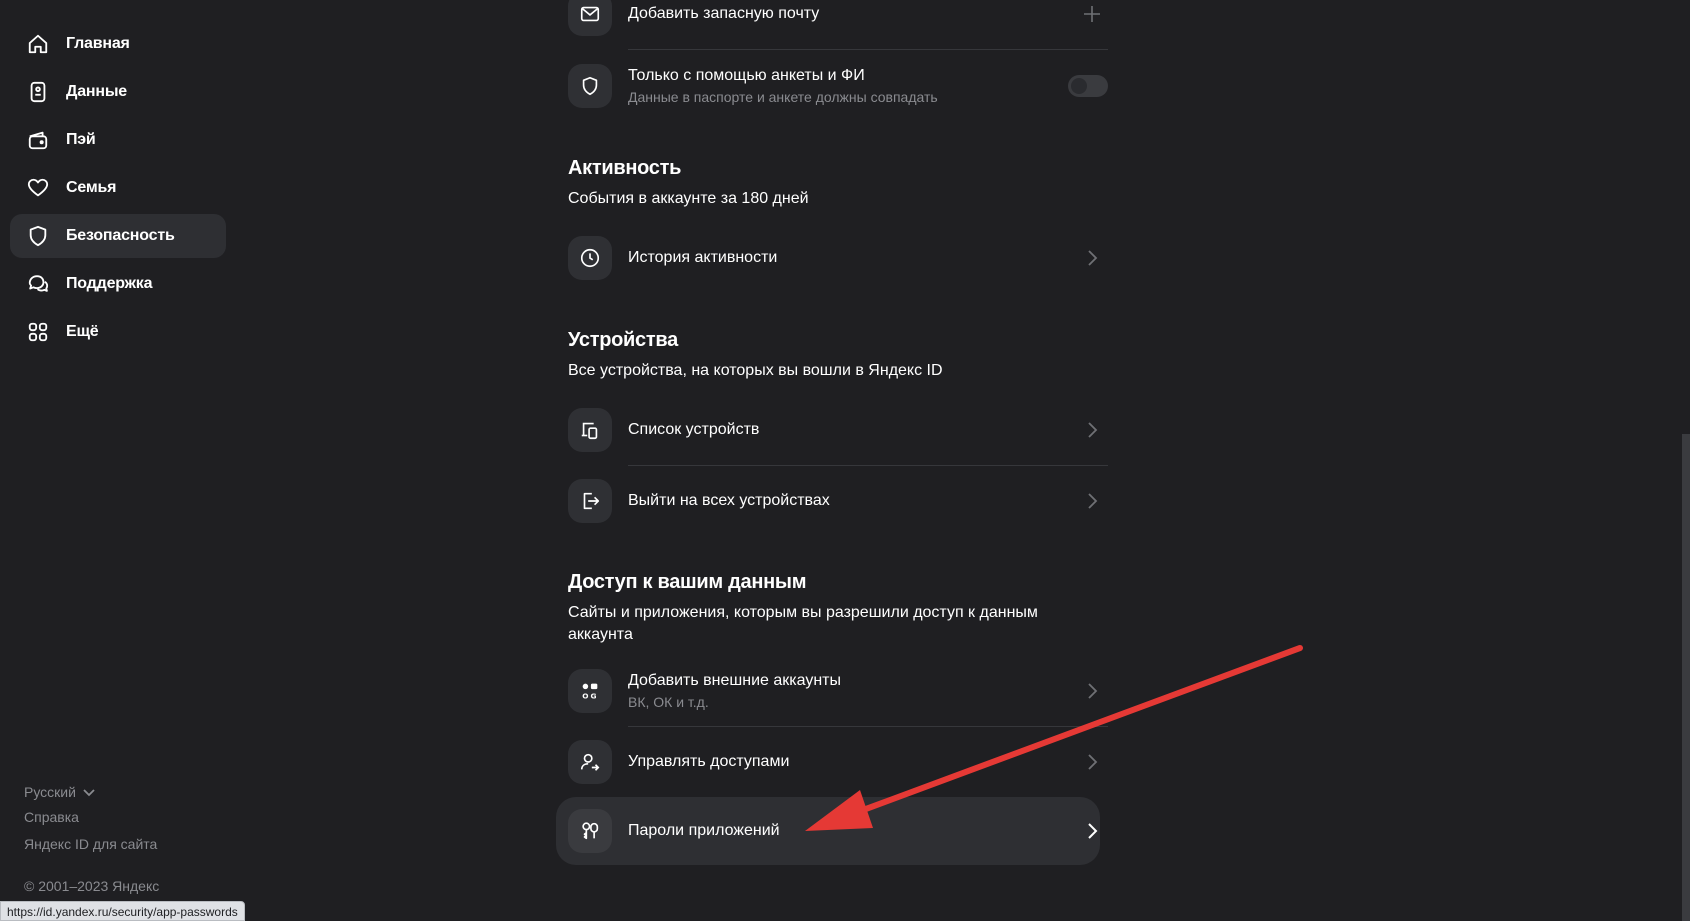 The image size is (1690, 921). I want to click on activity-history-row: История активности, so click(838, 258).